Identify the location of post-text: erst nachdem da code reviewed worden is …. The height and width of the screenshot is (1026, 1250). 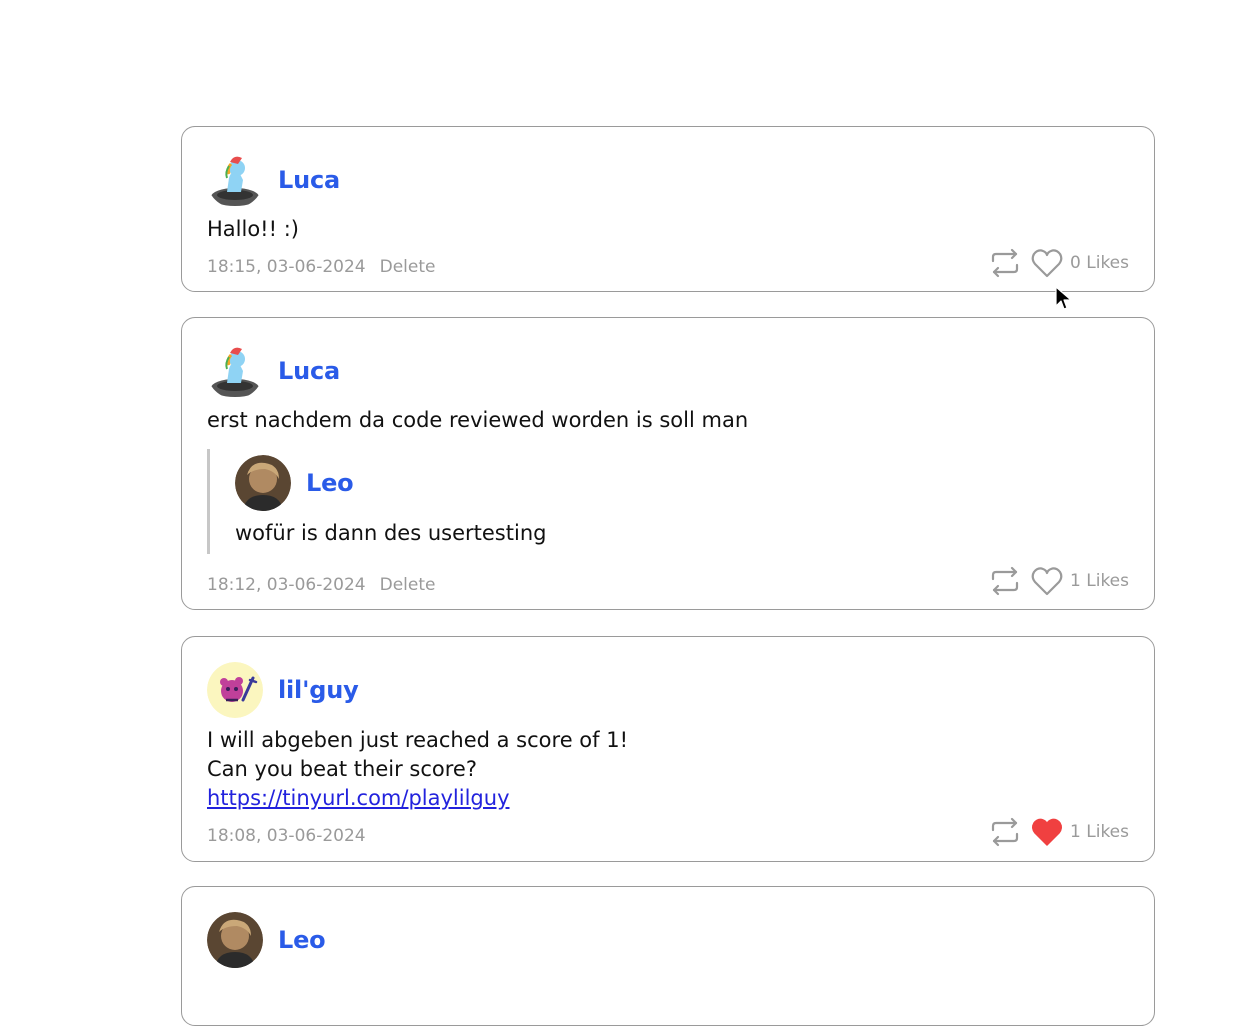
(478, 420).